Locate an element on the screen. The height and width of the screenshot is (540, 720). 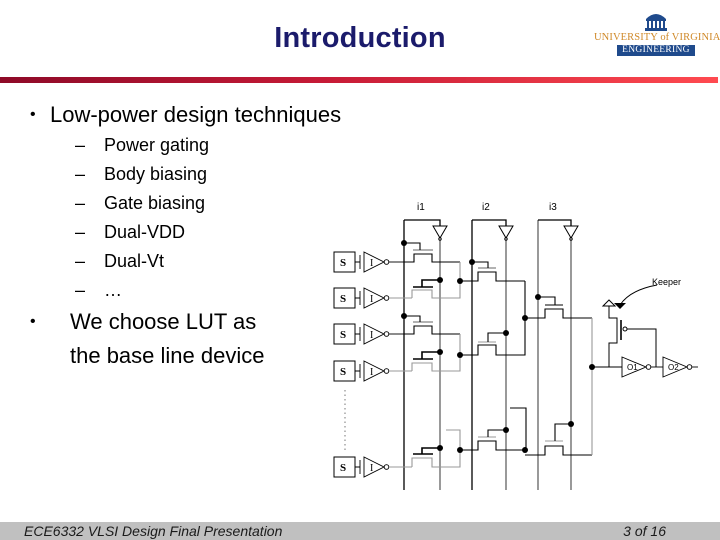
bullet-text: Low-power design techniques is located at coordinates (196, 114).